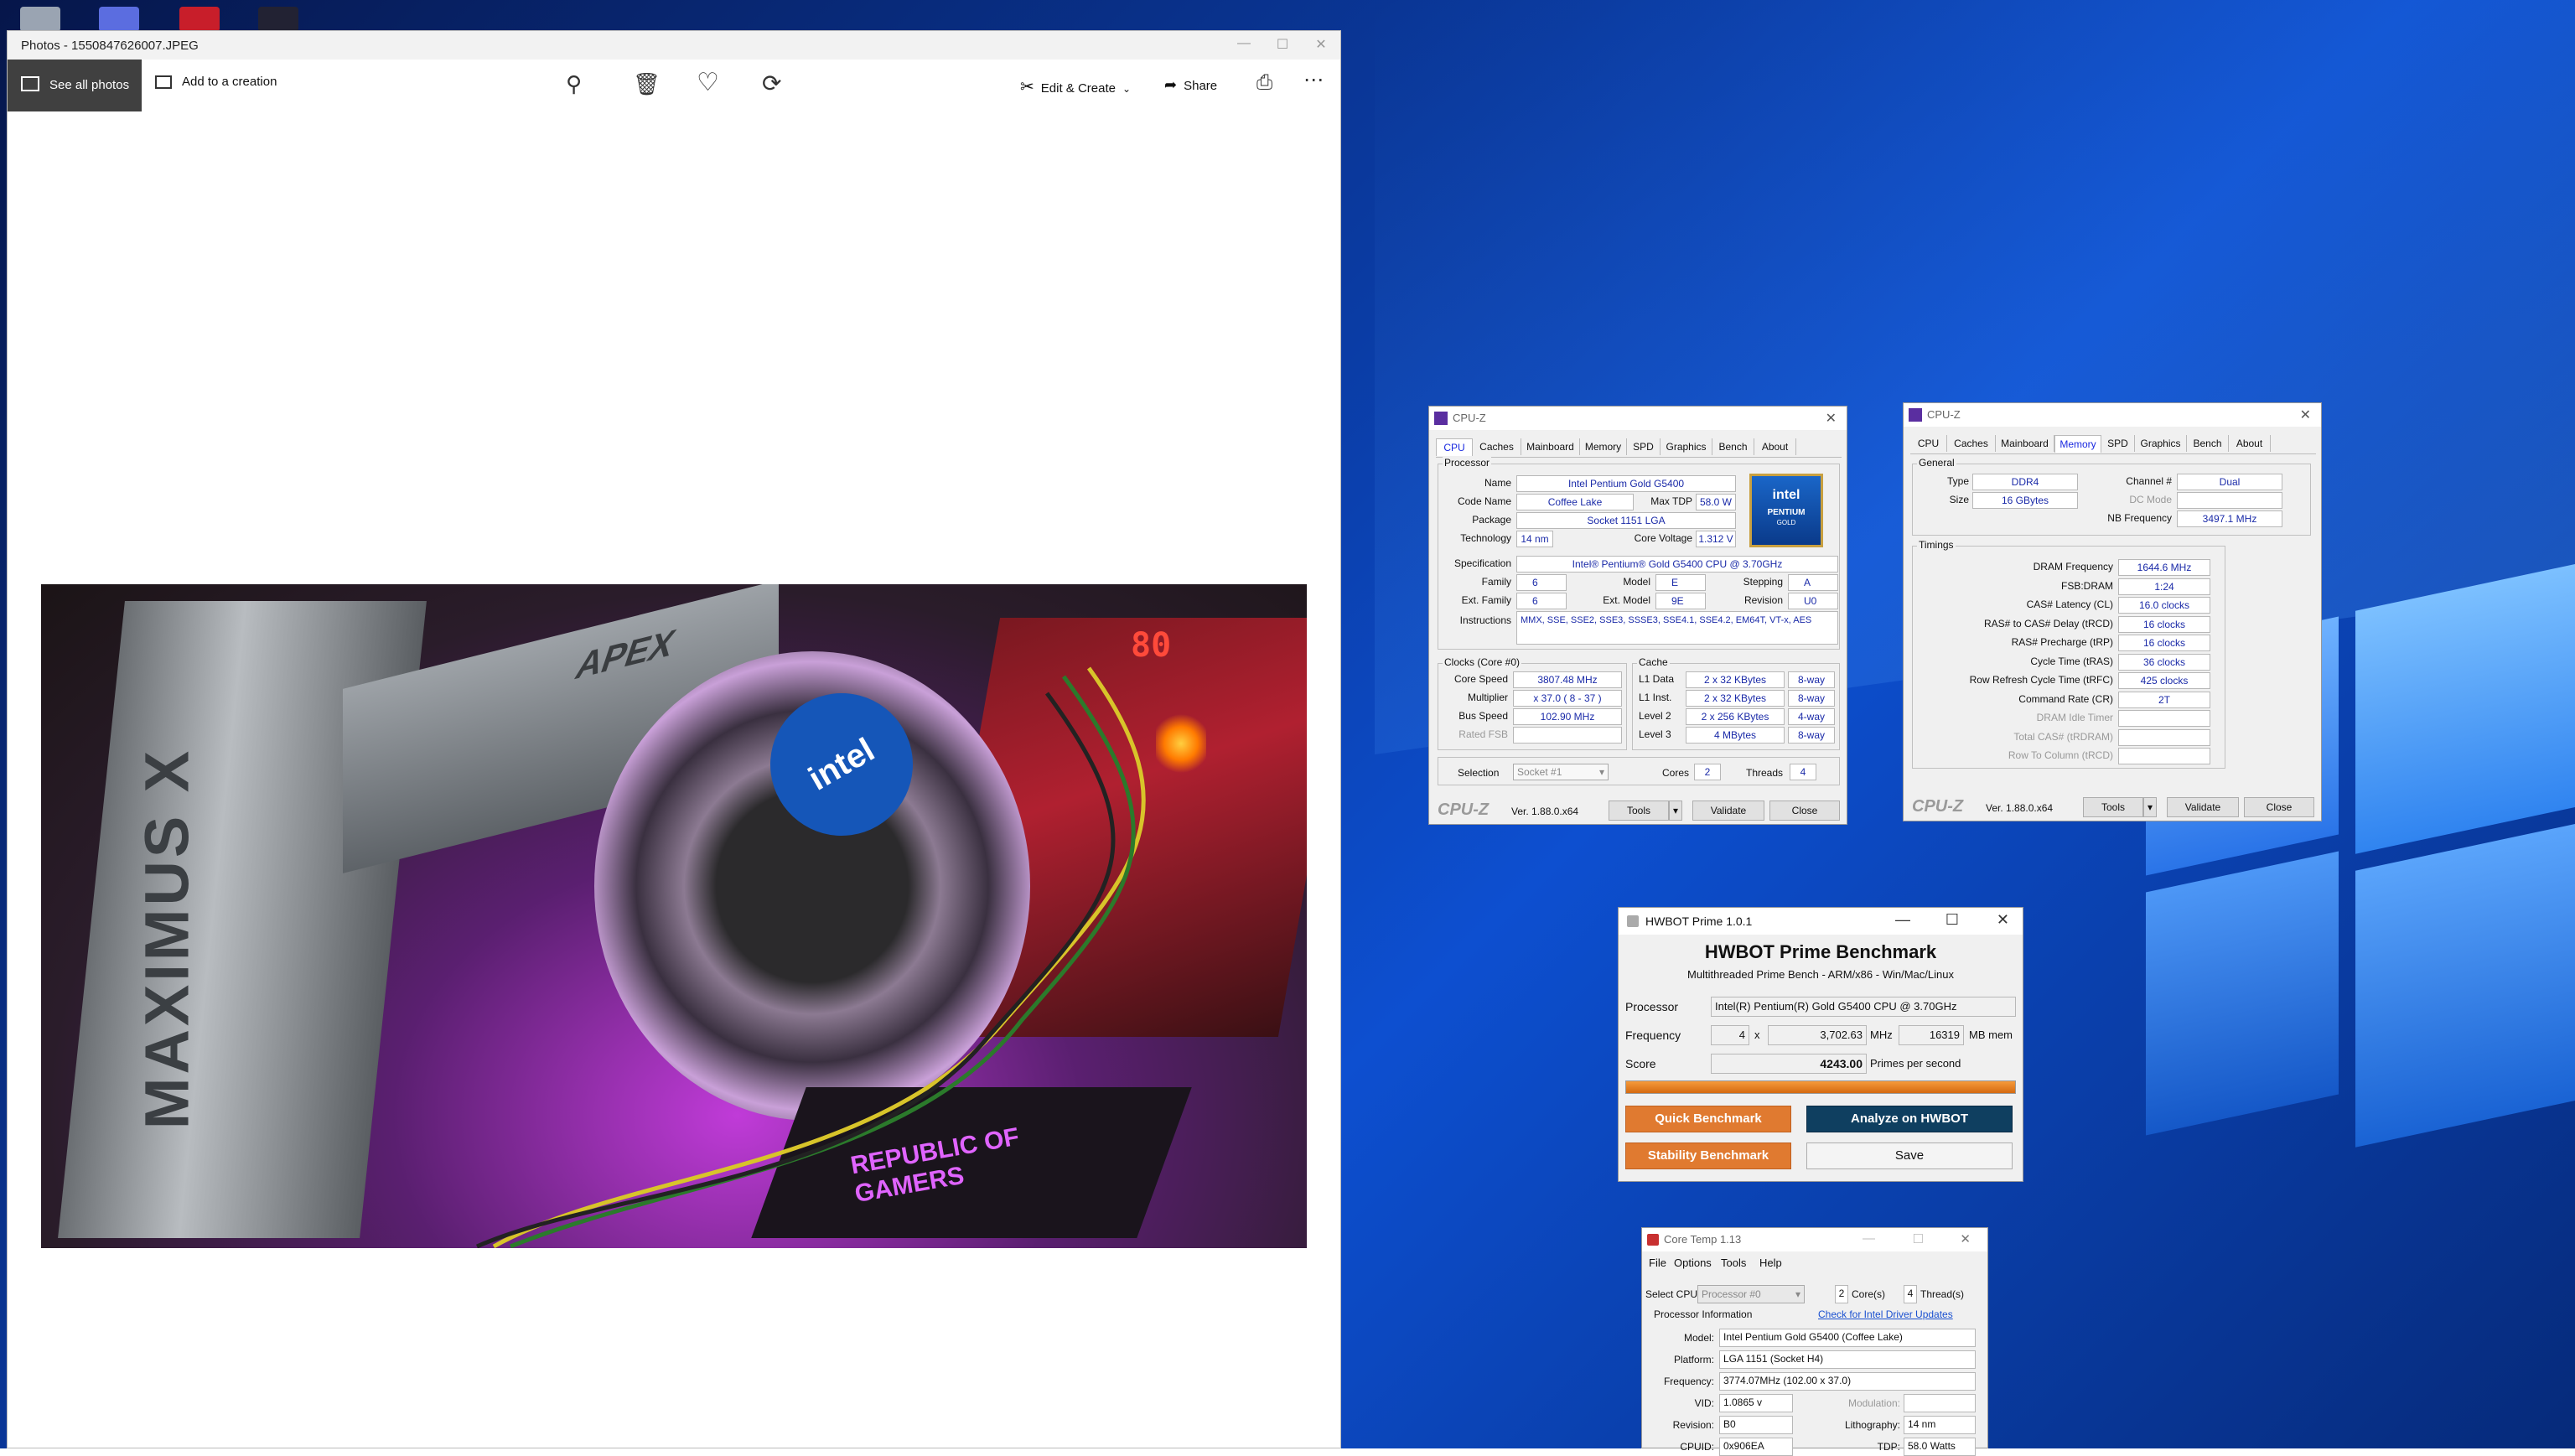 This screenshot has height=1456, width=2575. Describe the element at coordinates (90, 85) in the screenshot. I see `see-all-label: See all photos` at that location.